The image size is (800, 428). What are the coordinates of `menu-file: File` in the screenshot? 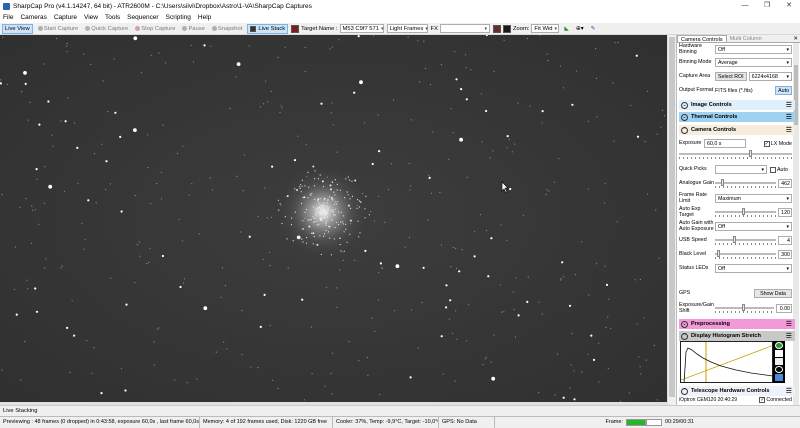 It's located at (8, 17).